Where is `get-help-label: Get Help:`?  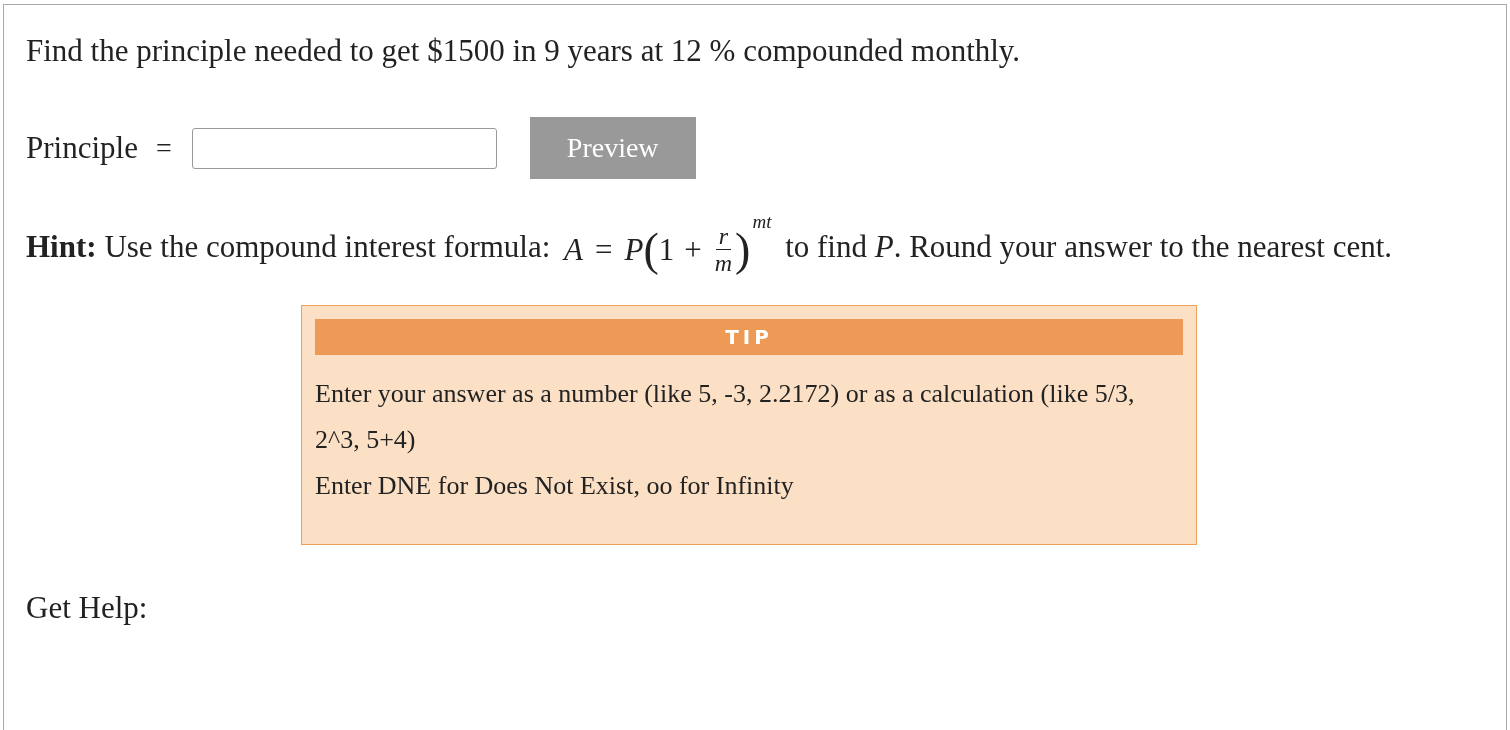
get-help-label: Get Help: is located at coordinates (87, 607).